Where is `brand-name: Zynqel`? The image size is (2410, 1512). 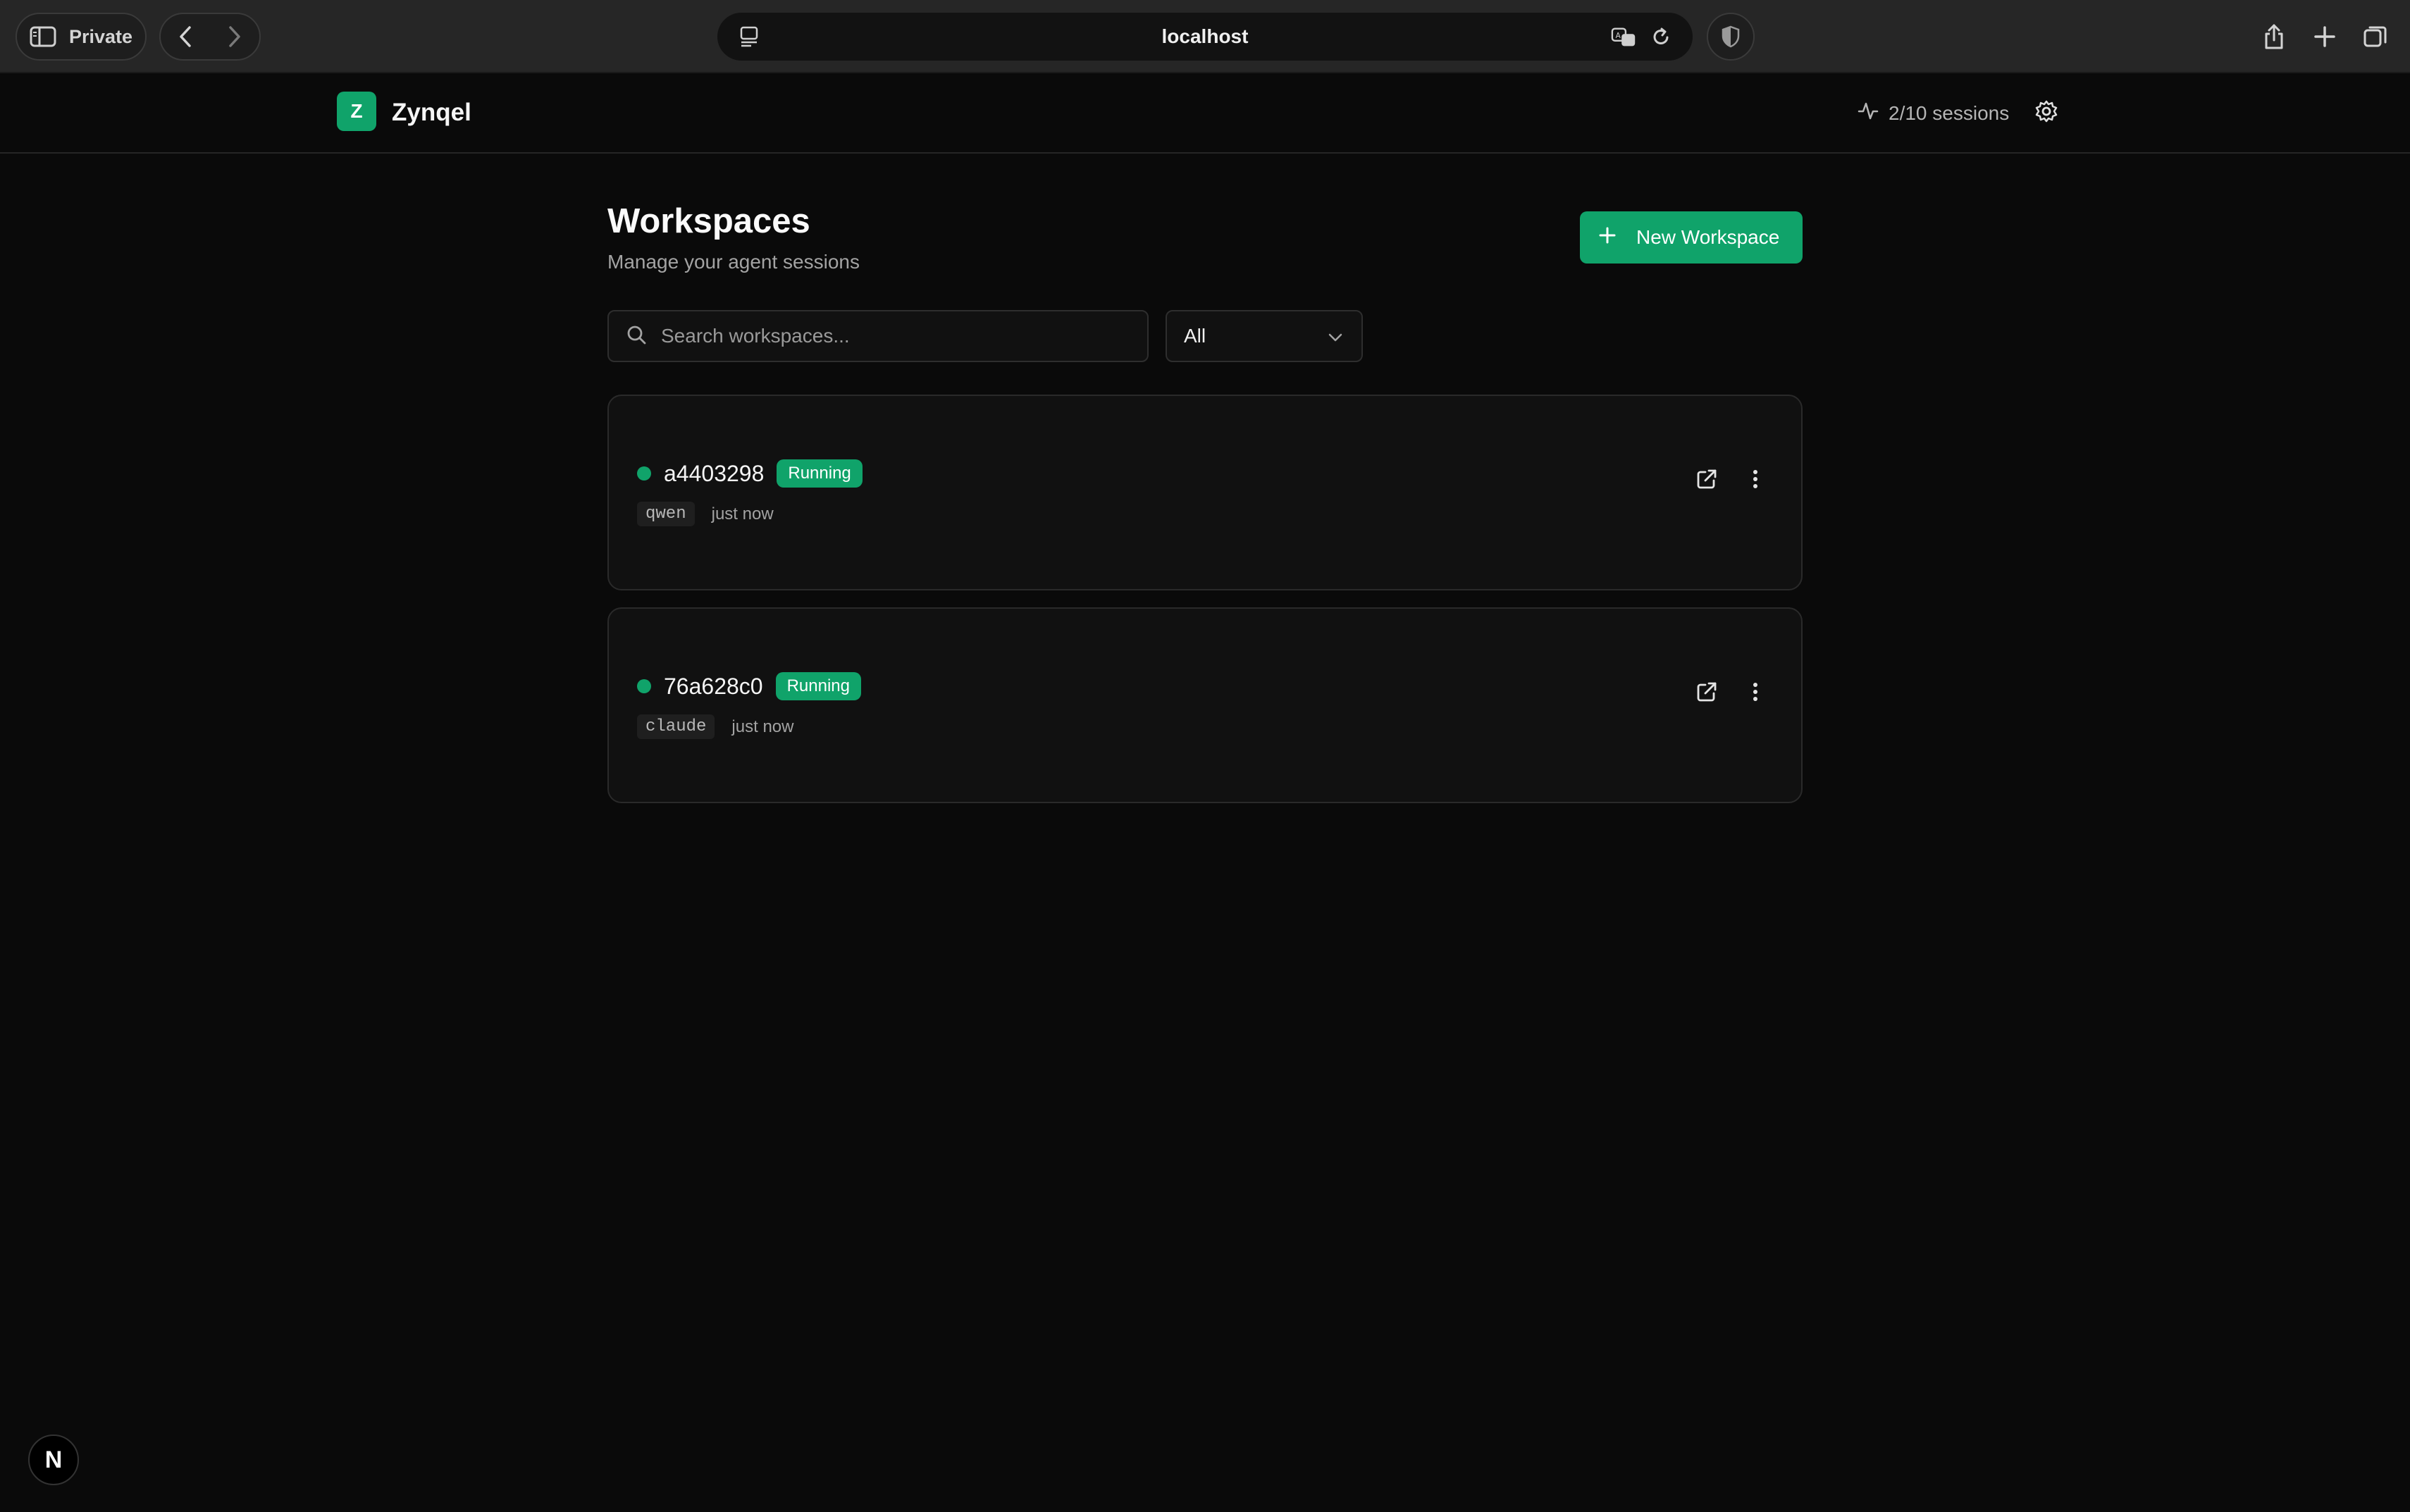 brand-name: Zynqel is located at coordinates (432, 113).